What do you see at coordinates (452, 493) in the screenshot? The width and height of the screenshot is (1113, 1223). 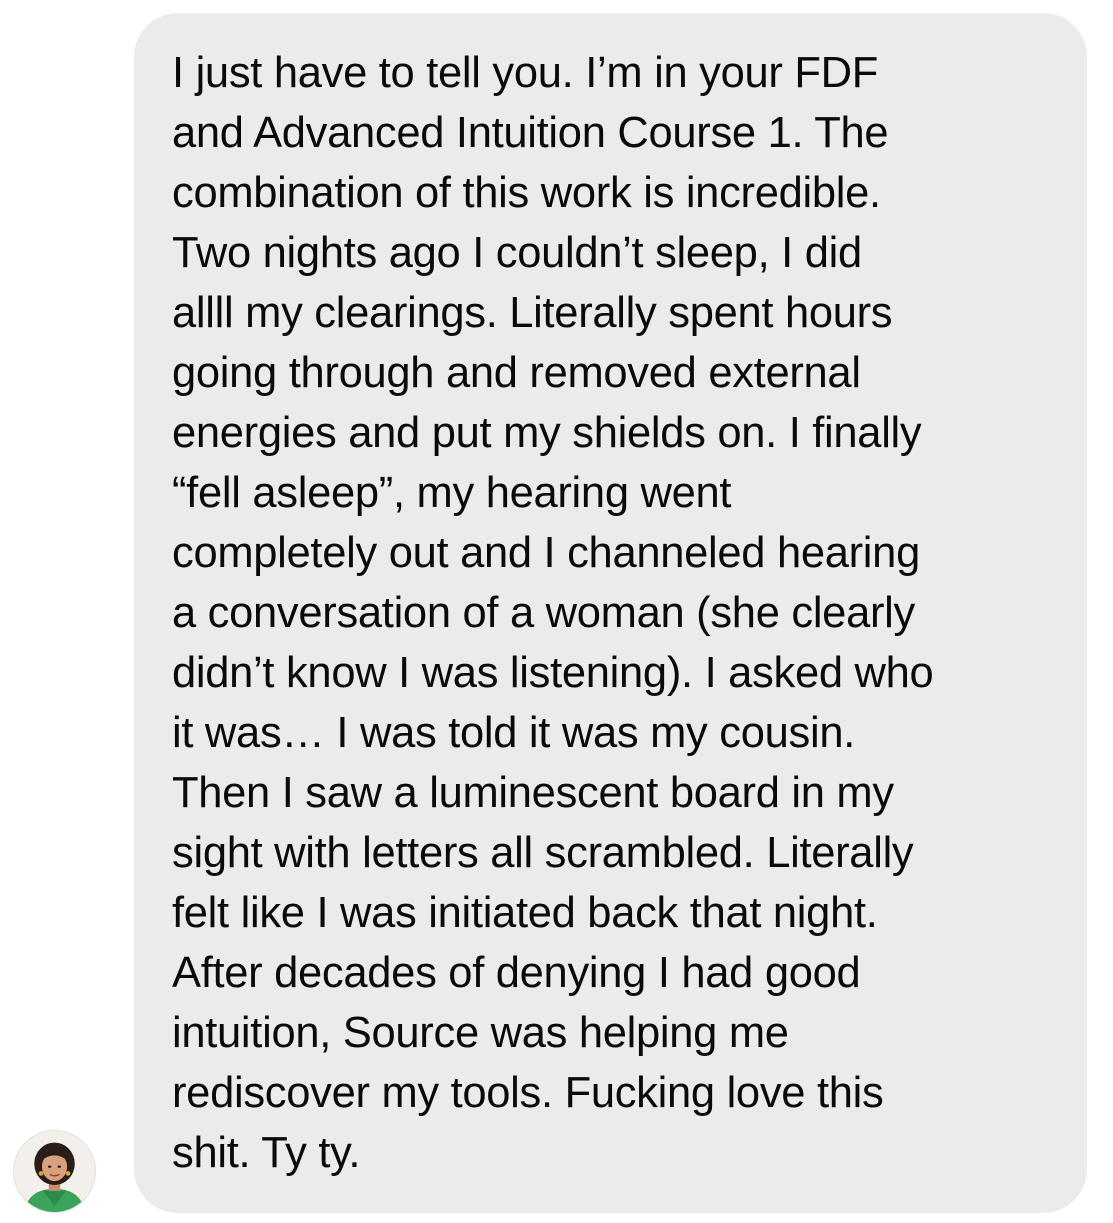 I see `message-line: “fell asleep”, my hearing went` at bounding box center [452, 493].